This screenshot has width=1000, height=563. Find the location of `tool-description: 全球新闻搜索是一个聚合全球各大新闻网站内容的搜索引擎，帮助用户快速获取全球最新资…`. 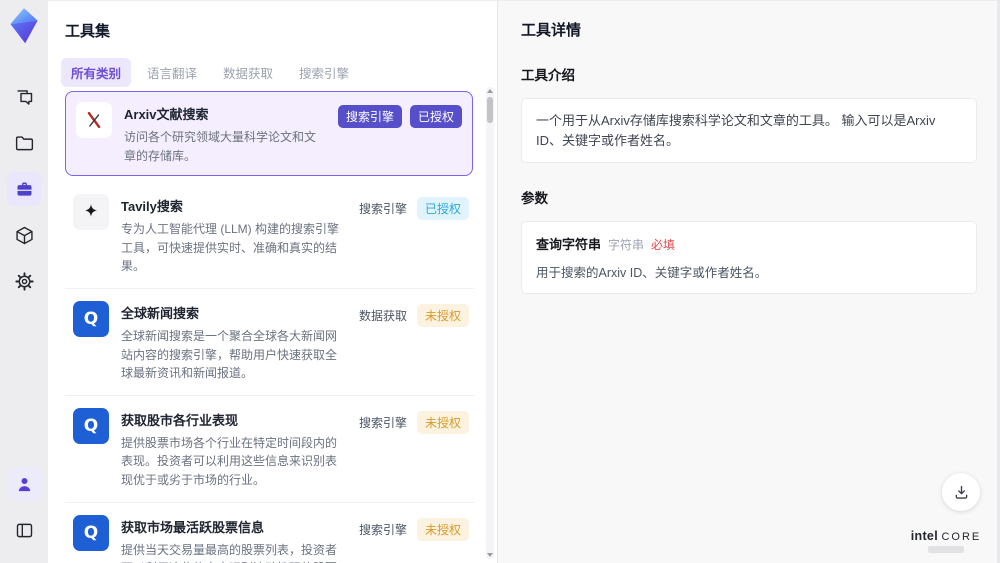

tool-description: 全球新闻搜索是一个聚合全球各大新闻网站内容的搜索引擎，帮助用户快速获取全球最新资… is located at coordinates (229, 354).